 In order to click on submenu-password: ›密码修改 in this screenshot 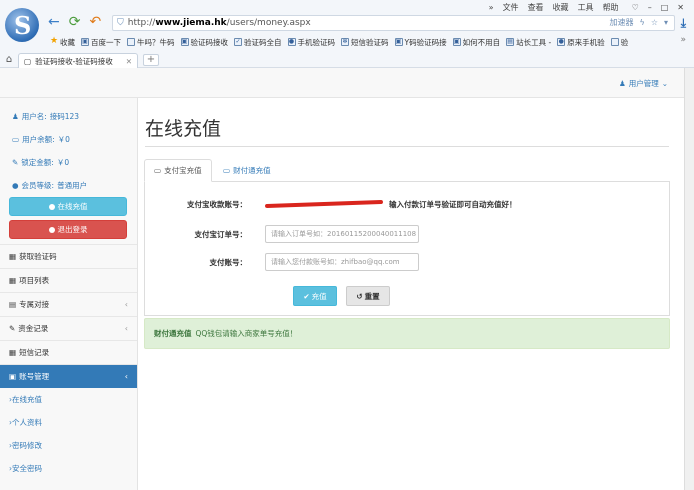, I will do `click(68, 445)`.